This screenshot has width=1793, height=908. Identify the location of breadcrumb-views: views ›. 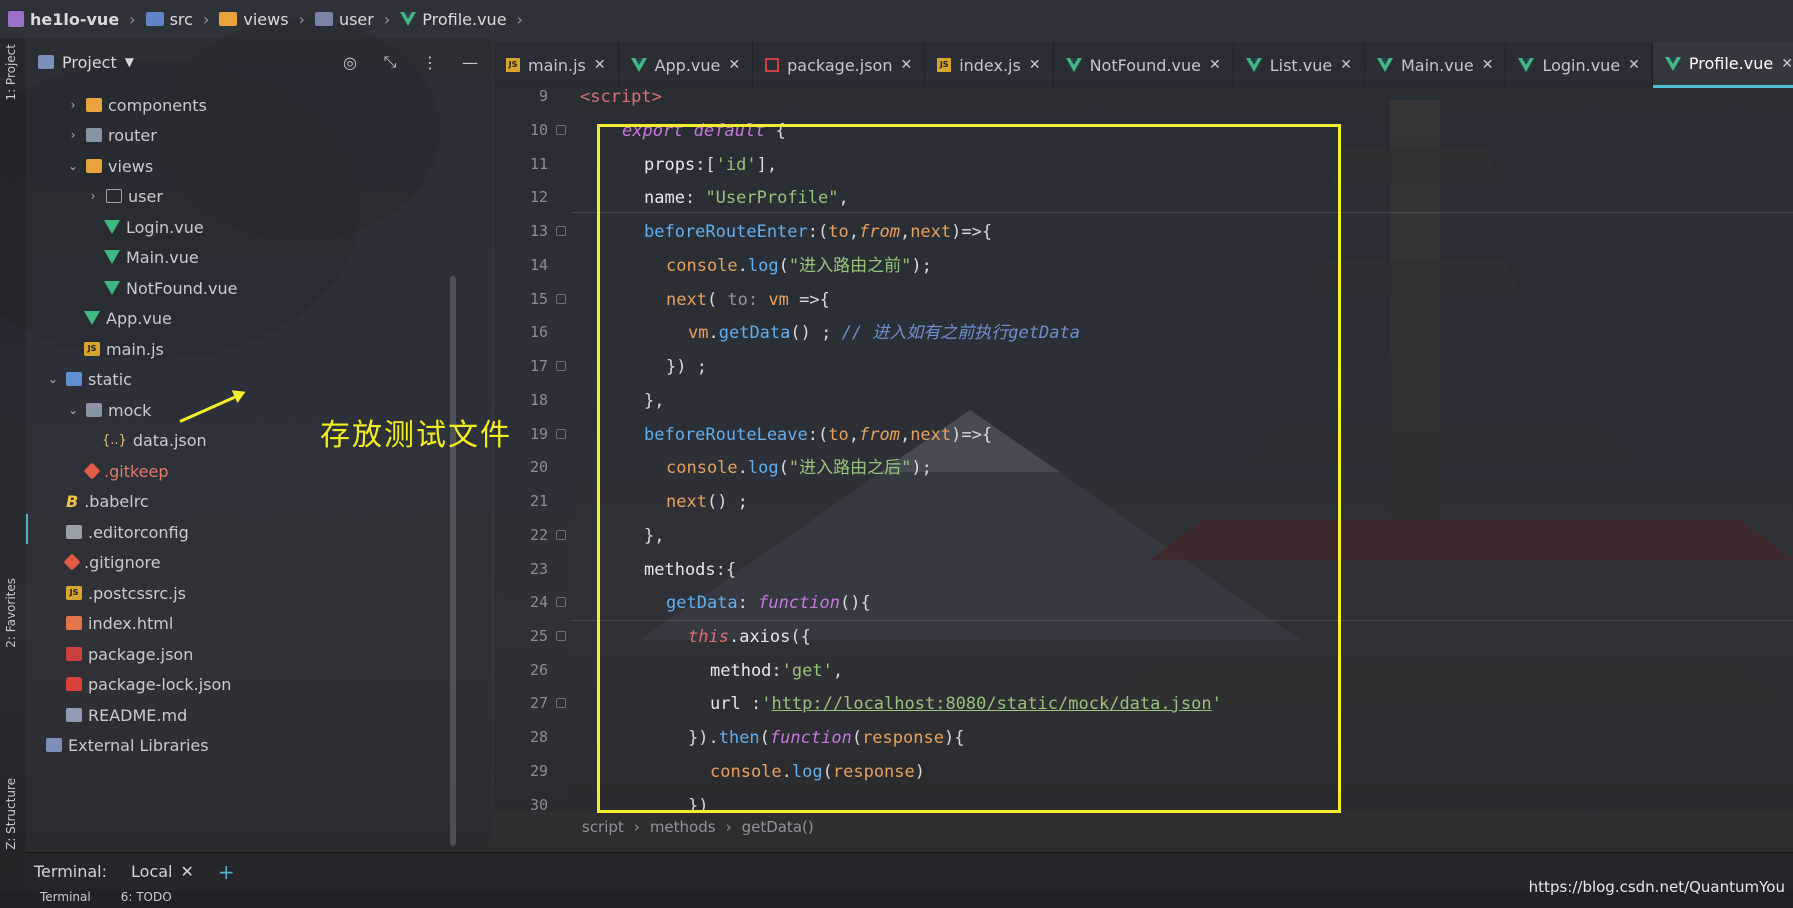
(264, 19).